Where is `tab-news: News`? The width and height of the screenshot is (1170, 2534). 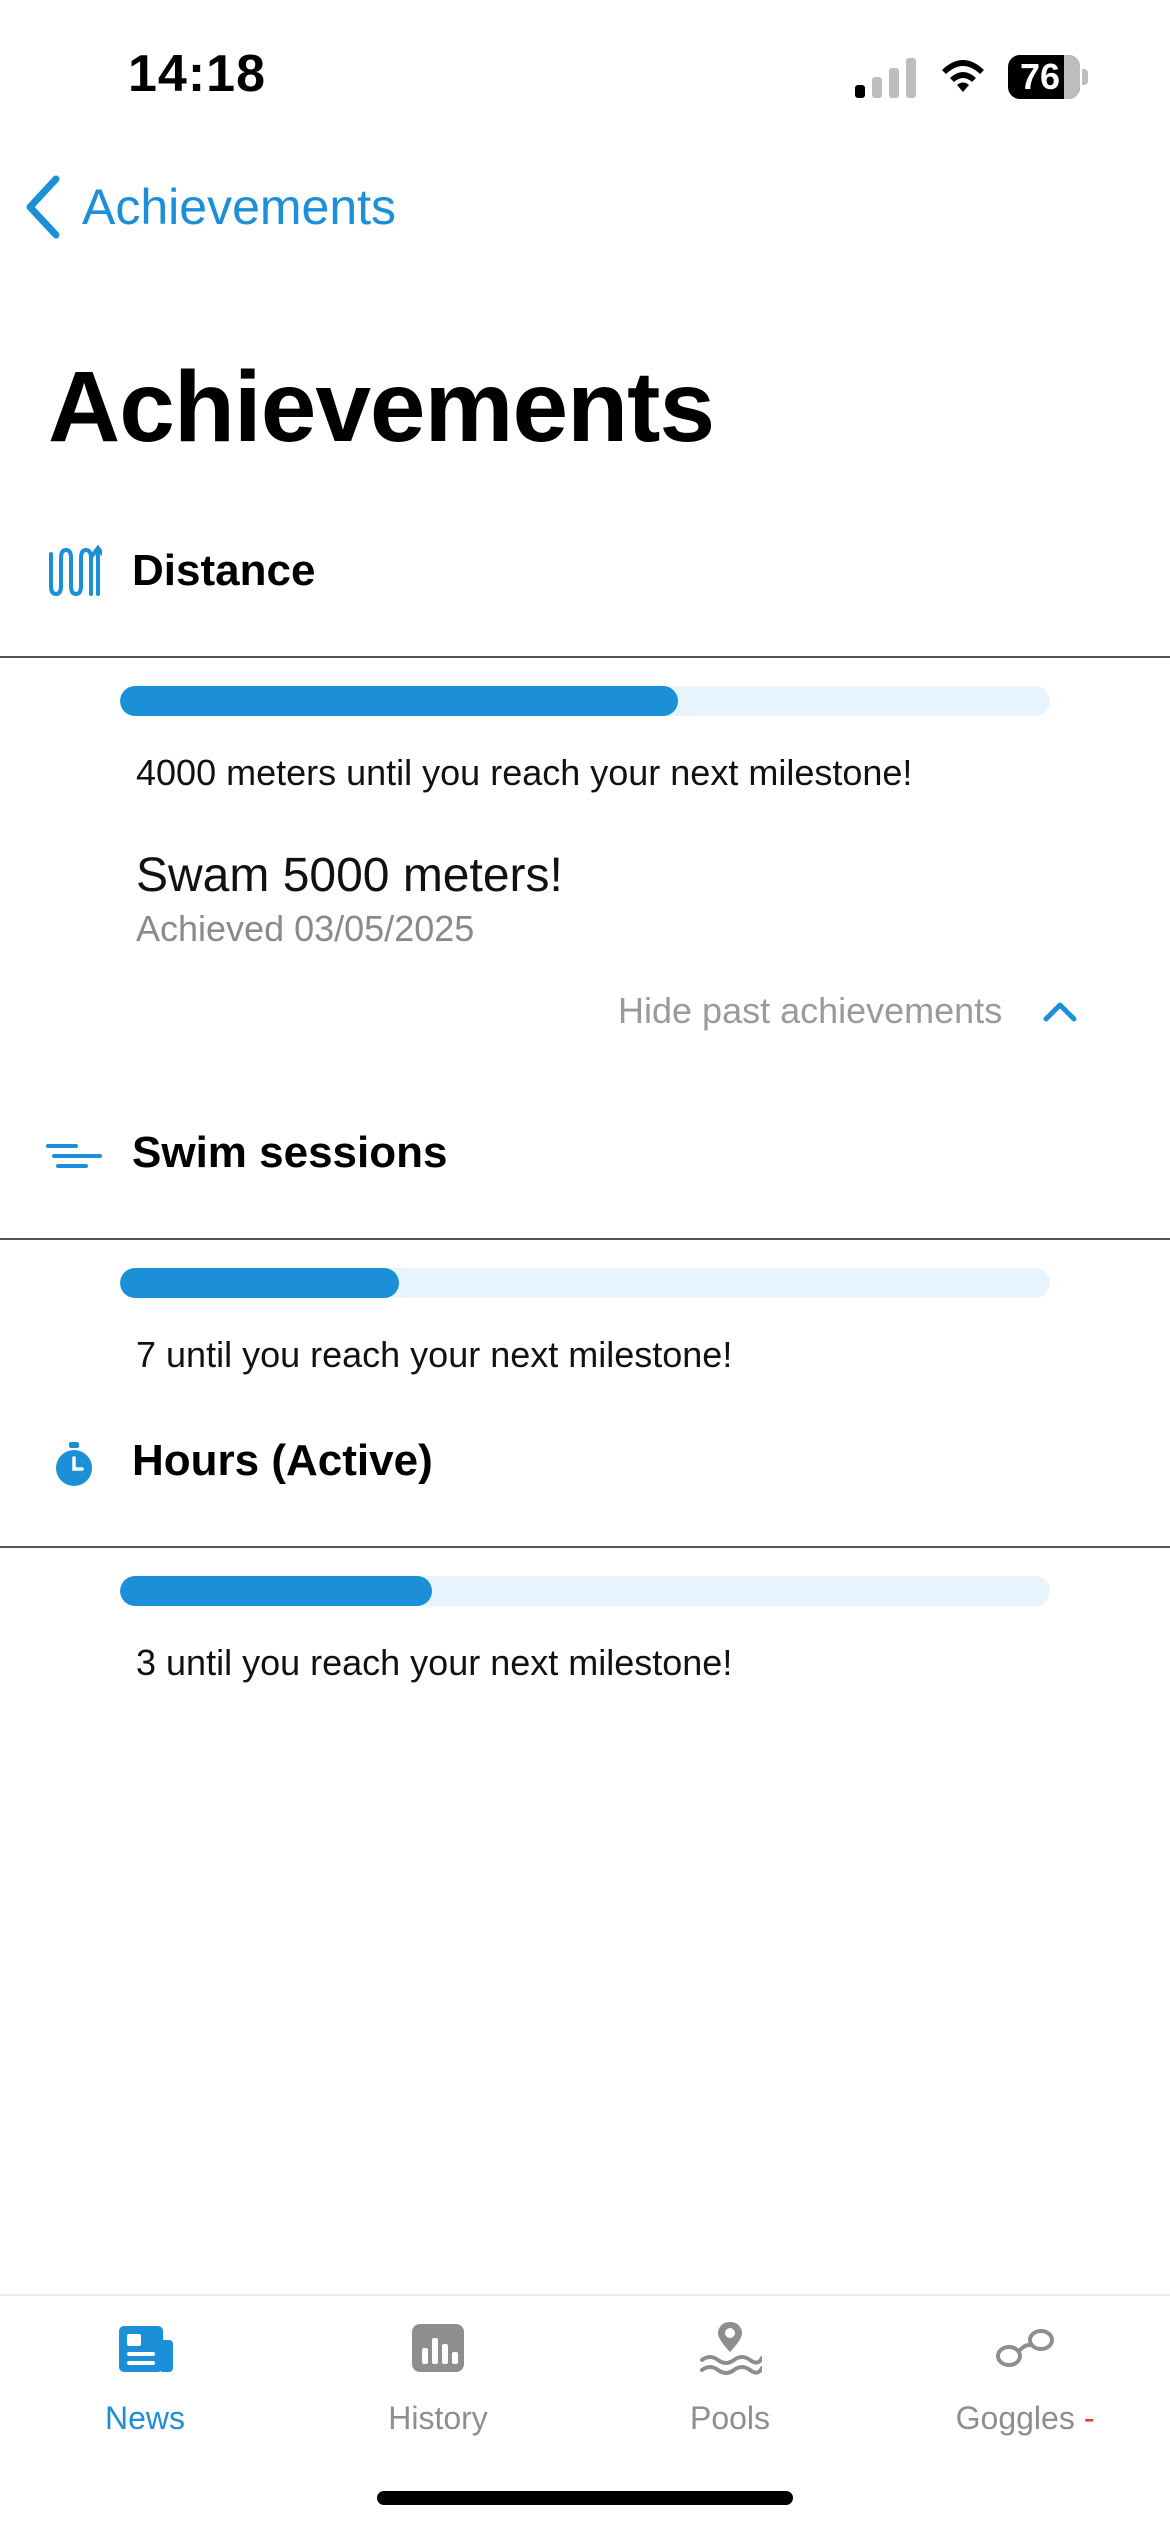 tab-news: News is located at coordinates (145, 2377).